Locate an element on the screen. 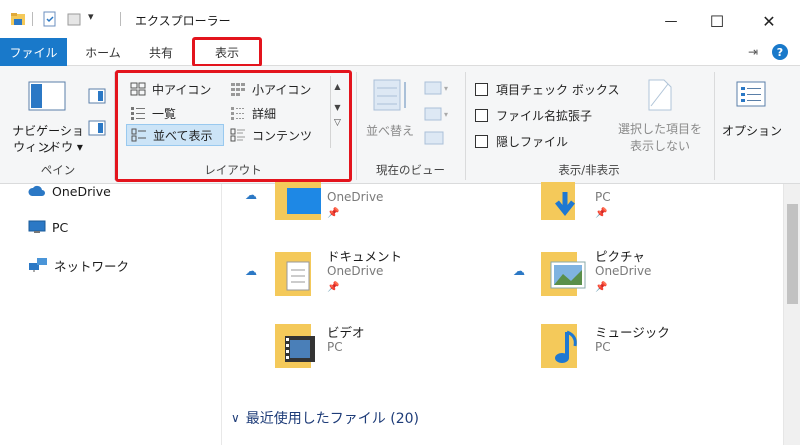 The width and height of the screenshot is (800, 445). folder-name: ドキュメント is located at coordinates (365, 256).